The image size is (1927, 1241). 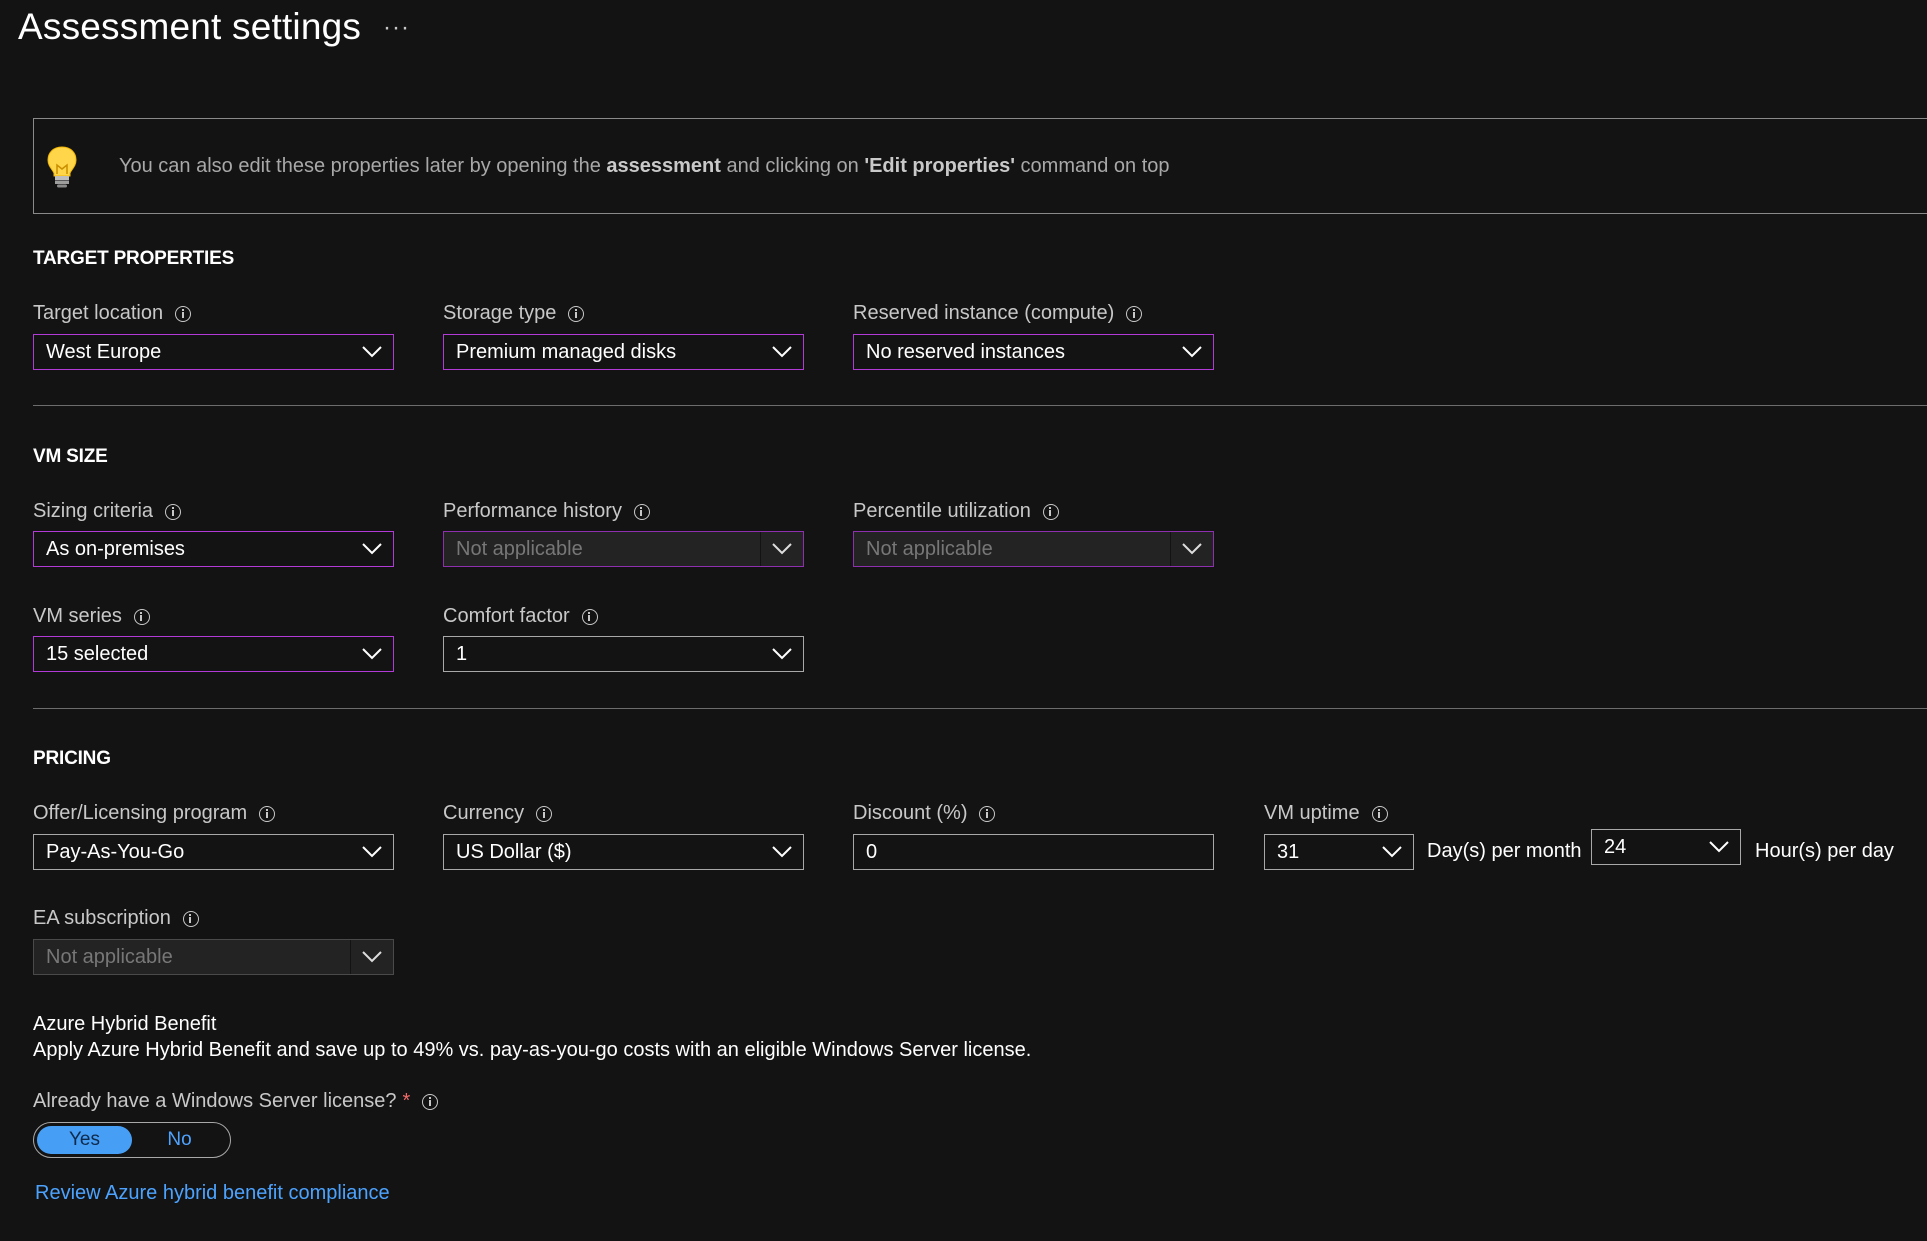 I want to click on page-title: Assessment settings, so click(x=190, y=26).